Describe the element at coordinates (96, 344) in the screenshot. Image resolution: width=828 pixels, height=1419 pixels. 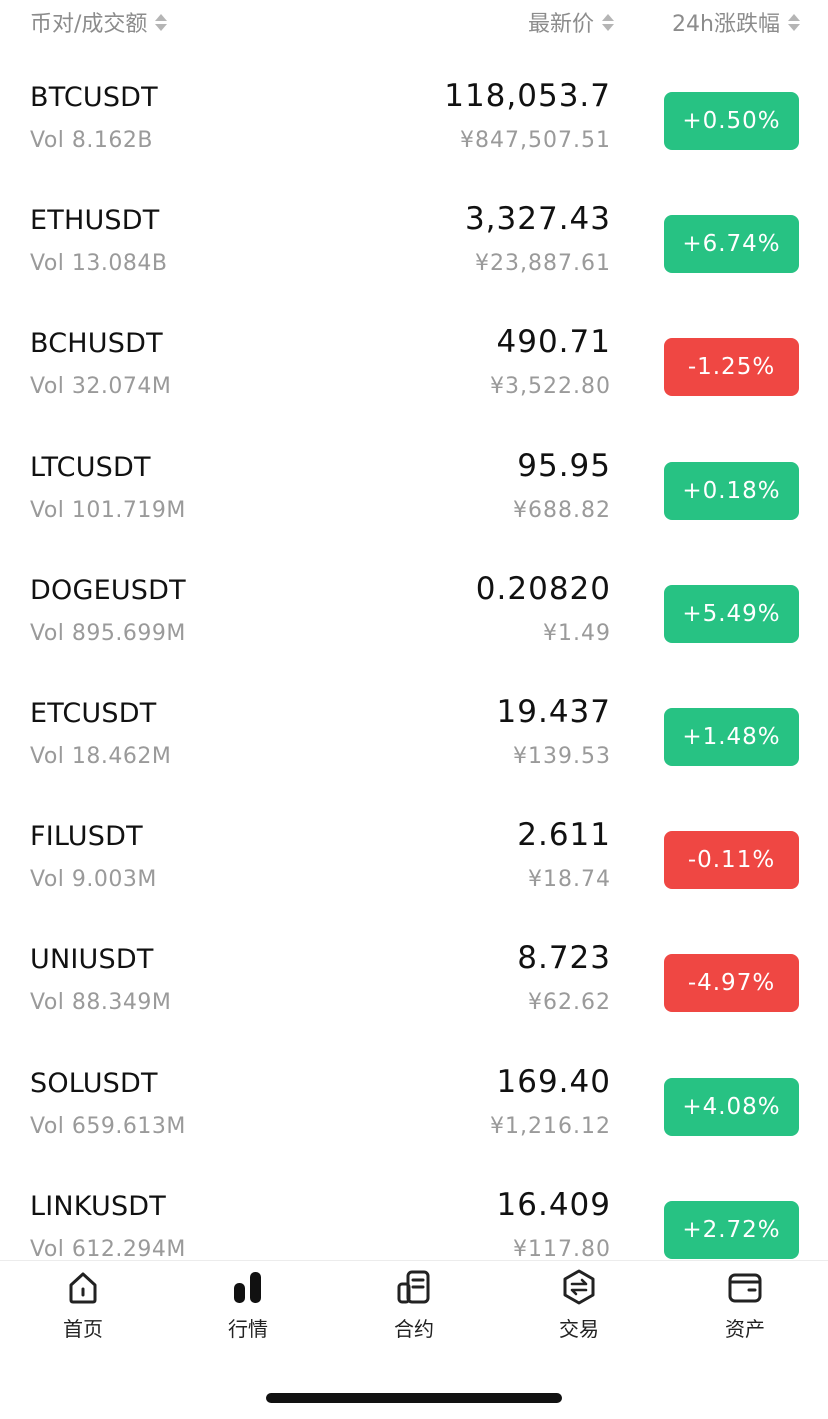
I see `pair-symbol: BCHUSDT` at that location.